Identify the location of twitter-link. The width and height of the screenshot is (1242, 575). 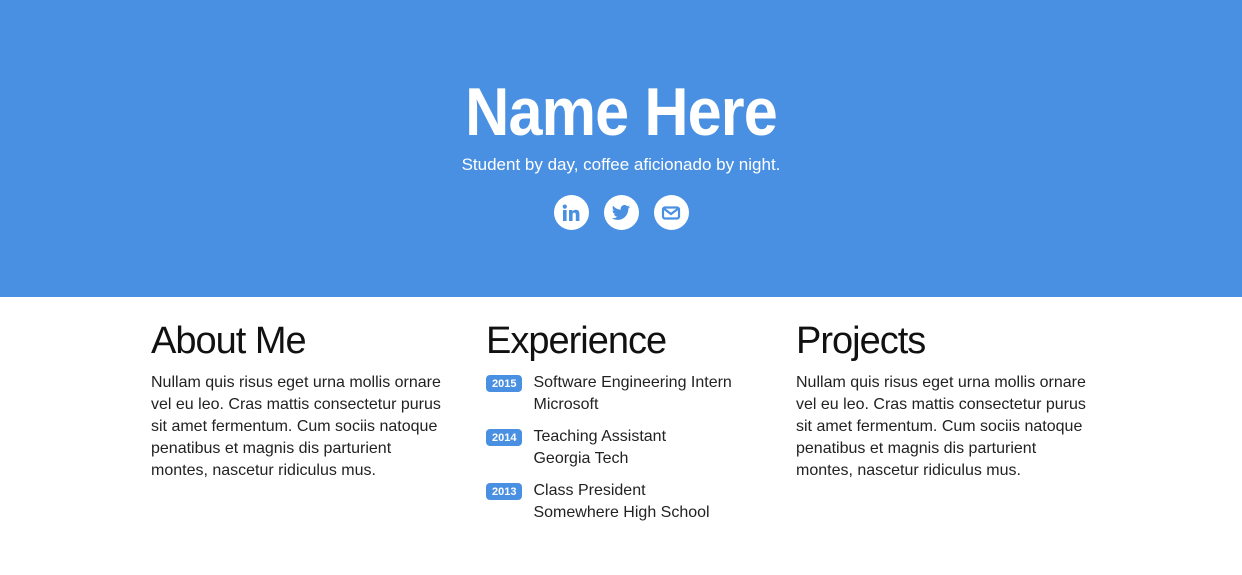
(621, 212).